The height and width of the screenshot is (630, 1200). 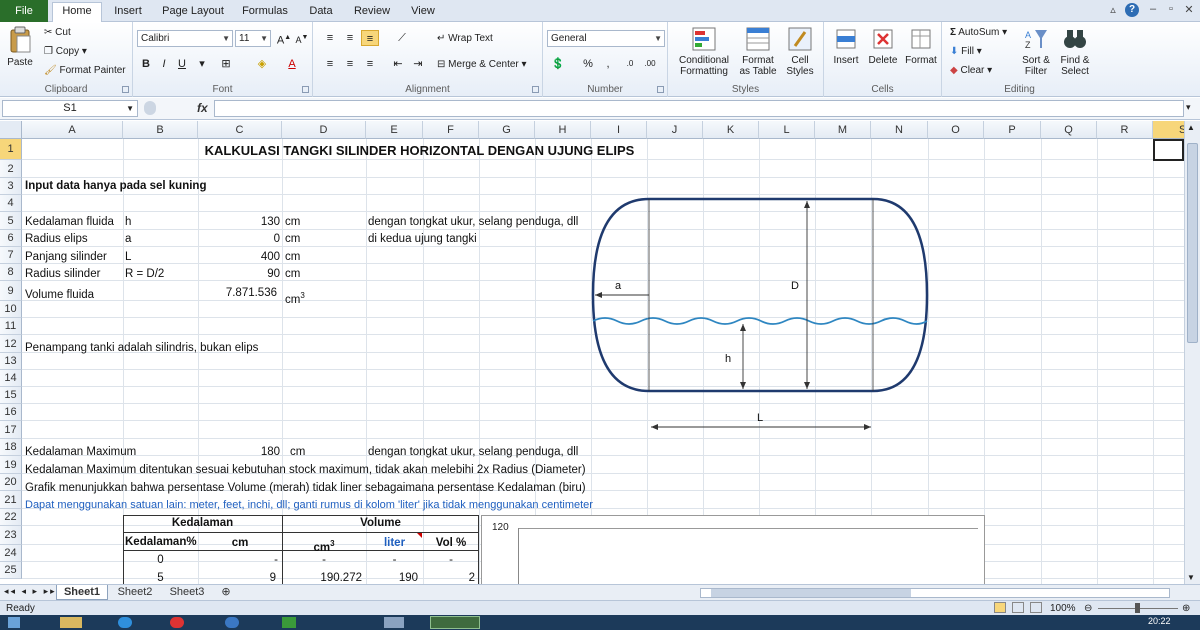 What do you see at coordinates (630, 64) in the screenshot?
I see `increase-decimal-icon: .0` at bounding box center [630, 64].